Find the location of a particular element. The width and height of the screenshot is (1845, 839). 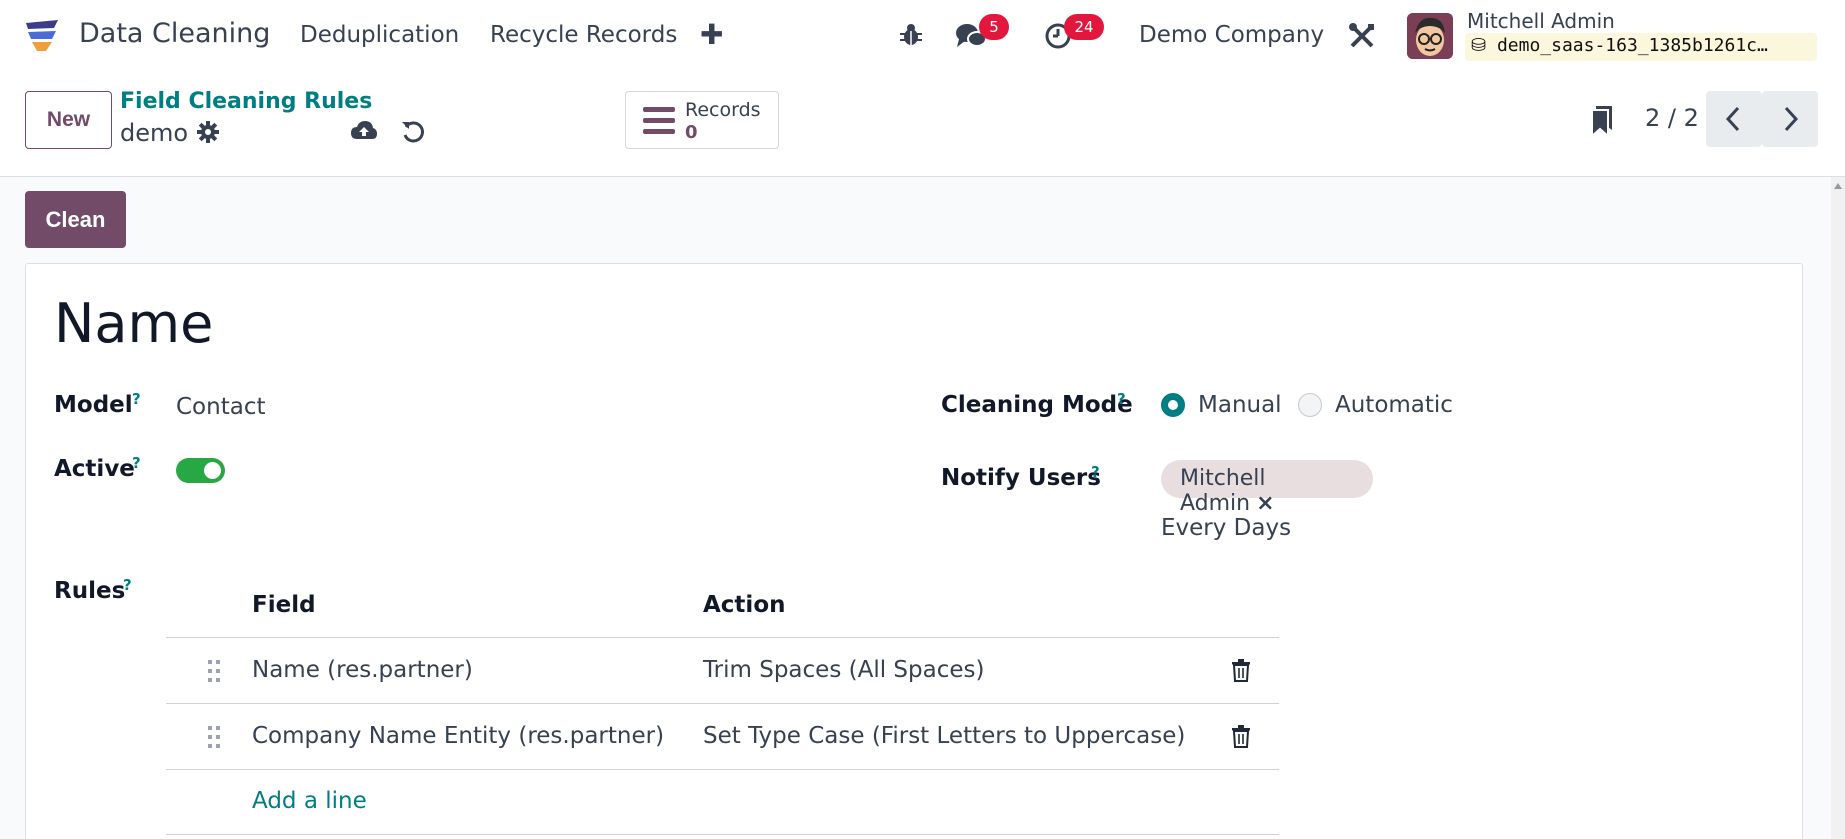

cleaning-mode-help-icon: ? is located at coordinates (1121, 399).